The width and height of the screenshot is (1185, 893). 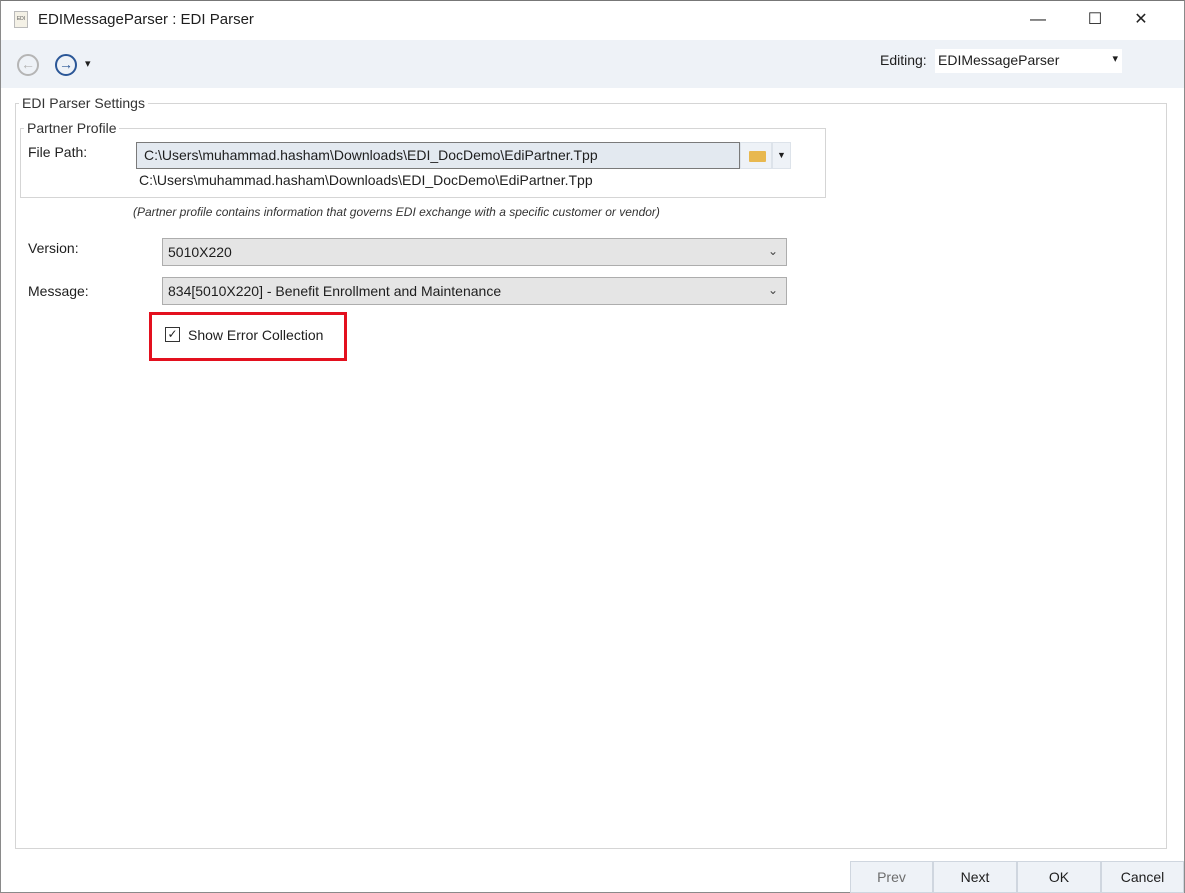 I want to click on editing-select: EDIMessageParser ▾, so click(x=1028, y=61).